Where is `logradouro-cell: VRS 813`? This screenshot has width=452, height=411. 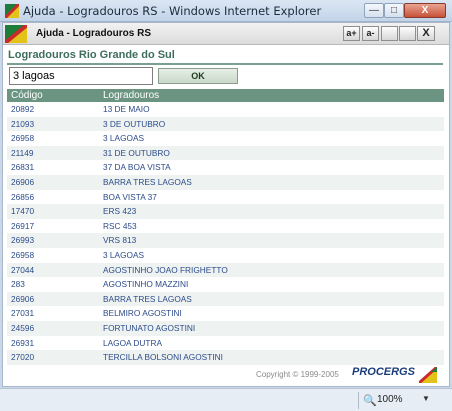 logradouro-cell: VRS 813 is located at coordinates (120, 240).